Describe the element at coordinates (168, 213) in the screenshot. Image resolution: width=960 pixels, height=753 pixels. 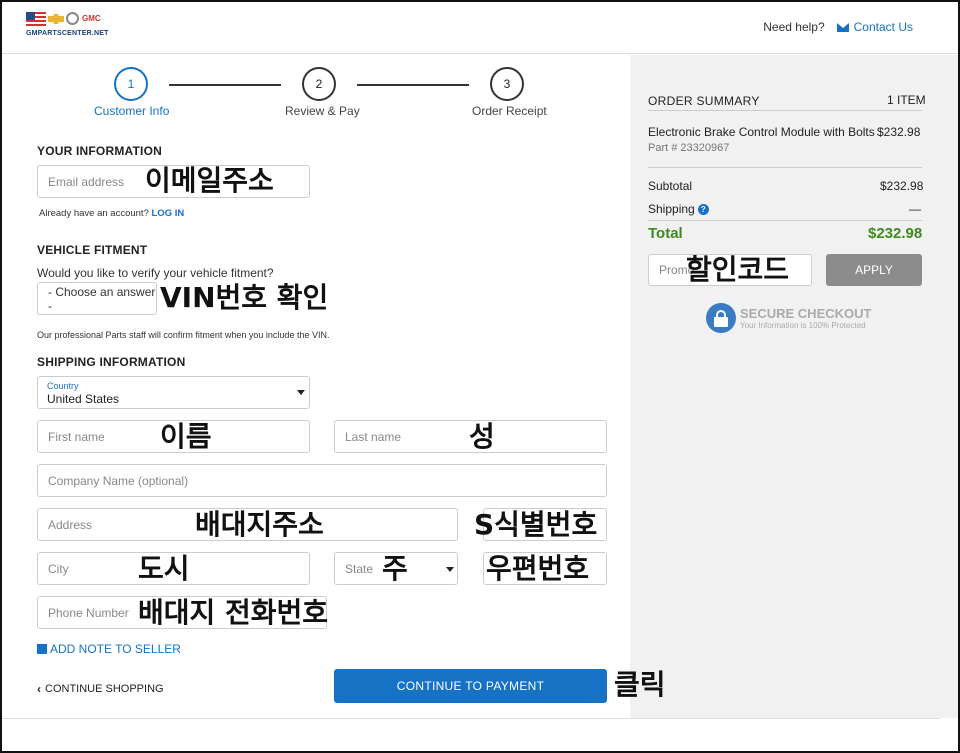
I see `login-link: LOG IN` at that location.